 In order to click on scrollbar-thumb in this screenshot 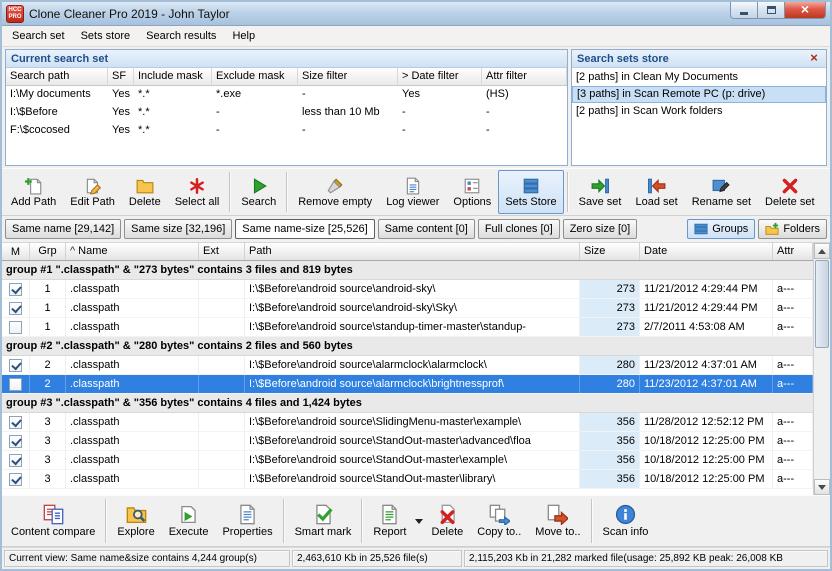, I will do `click(822, 304)`.